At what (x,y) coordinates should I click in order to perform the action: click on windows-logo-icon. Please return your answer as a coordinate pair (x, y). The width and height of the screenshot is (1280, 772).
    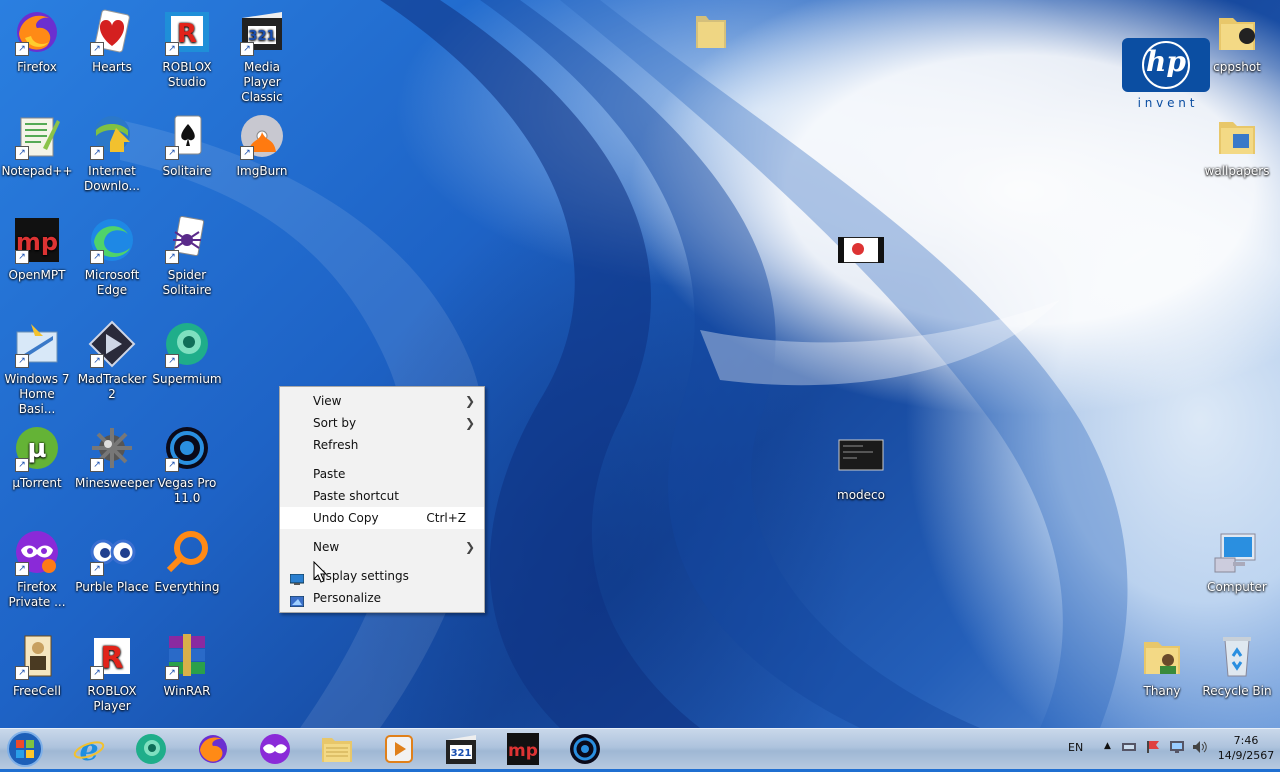
    Looking at the image, I should click on (25, 749).